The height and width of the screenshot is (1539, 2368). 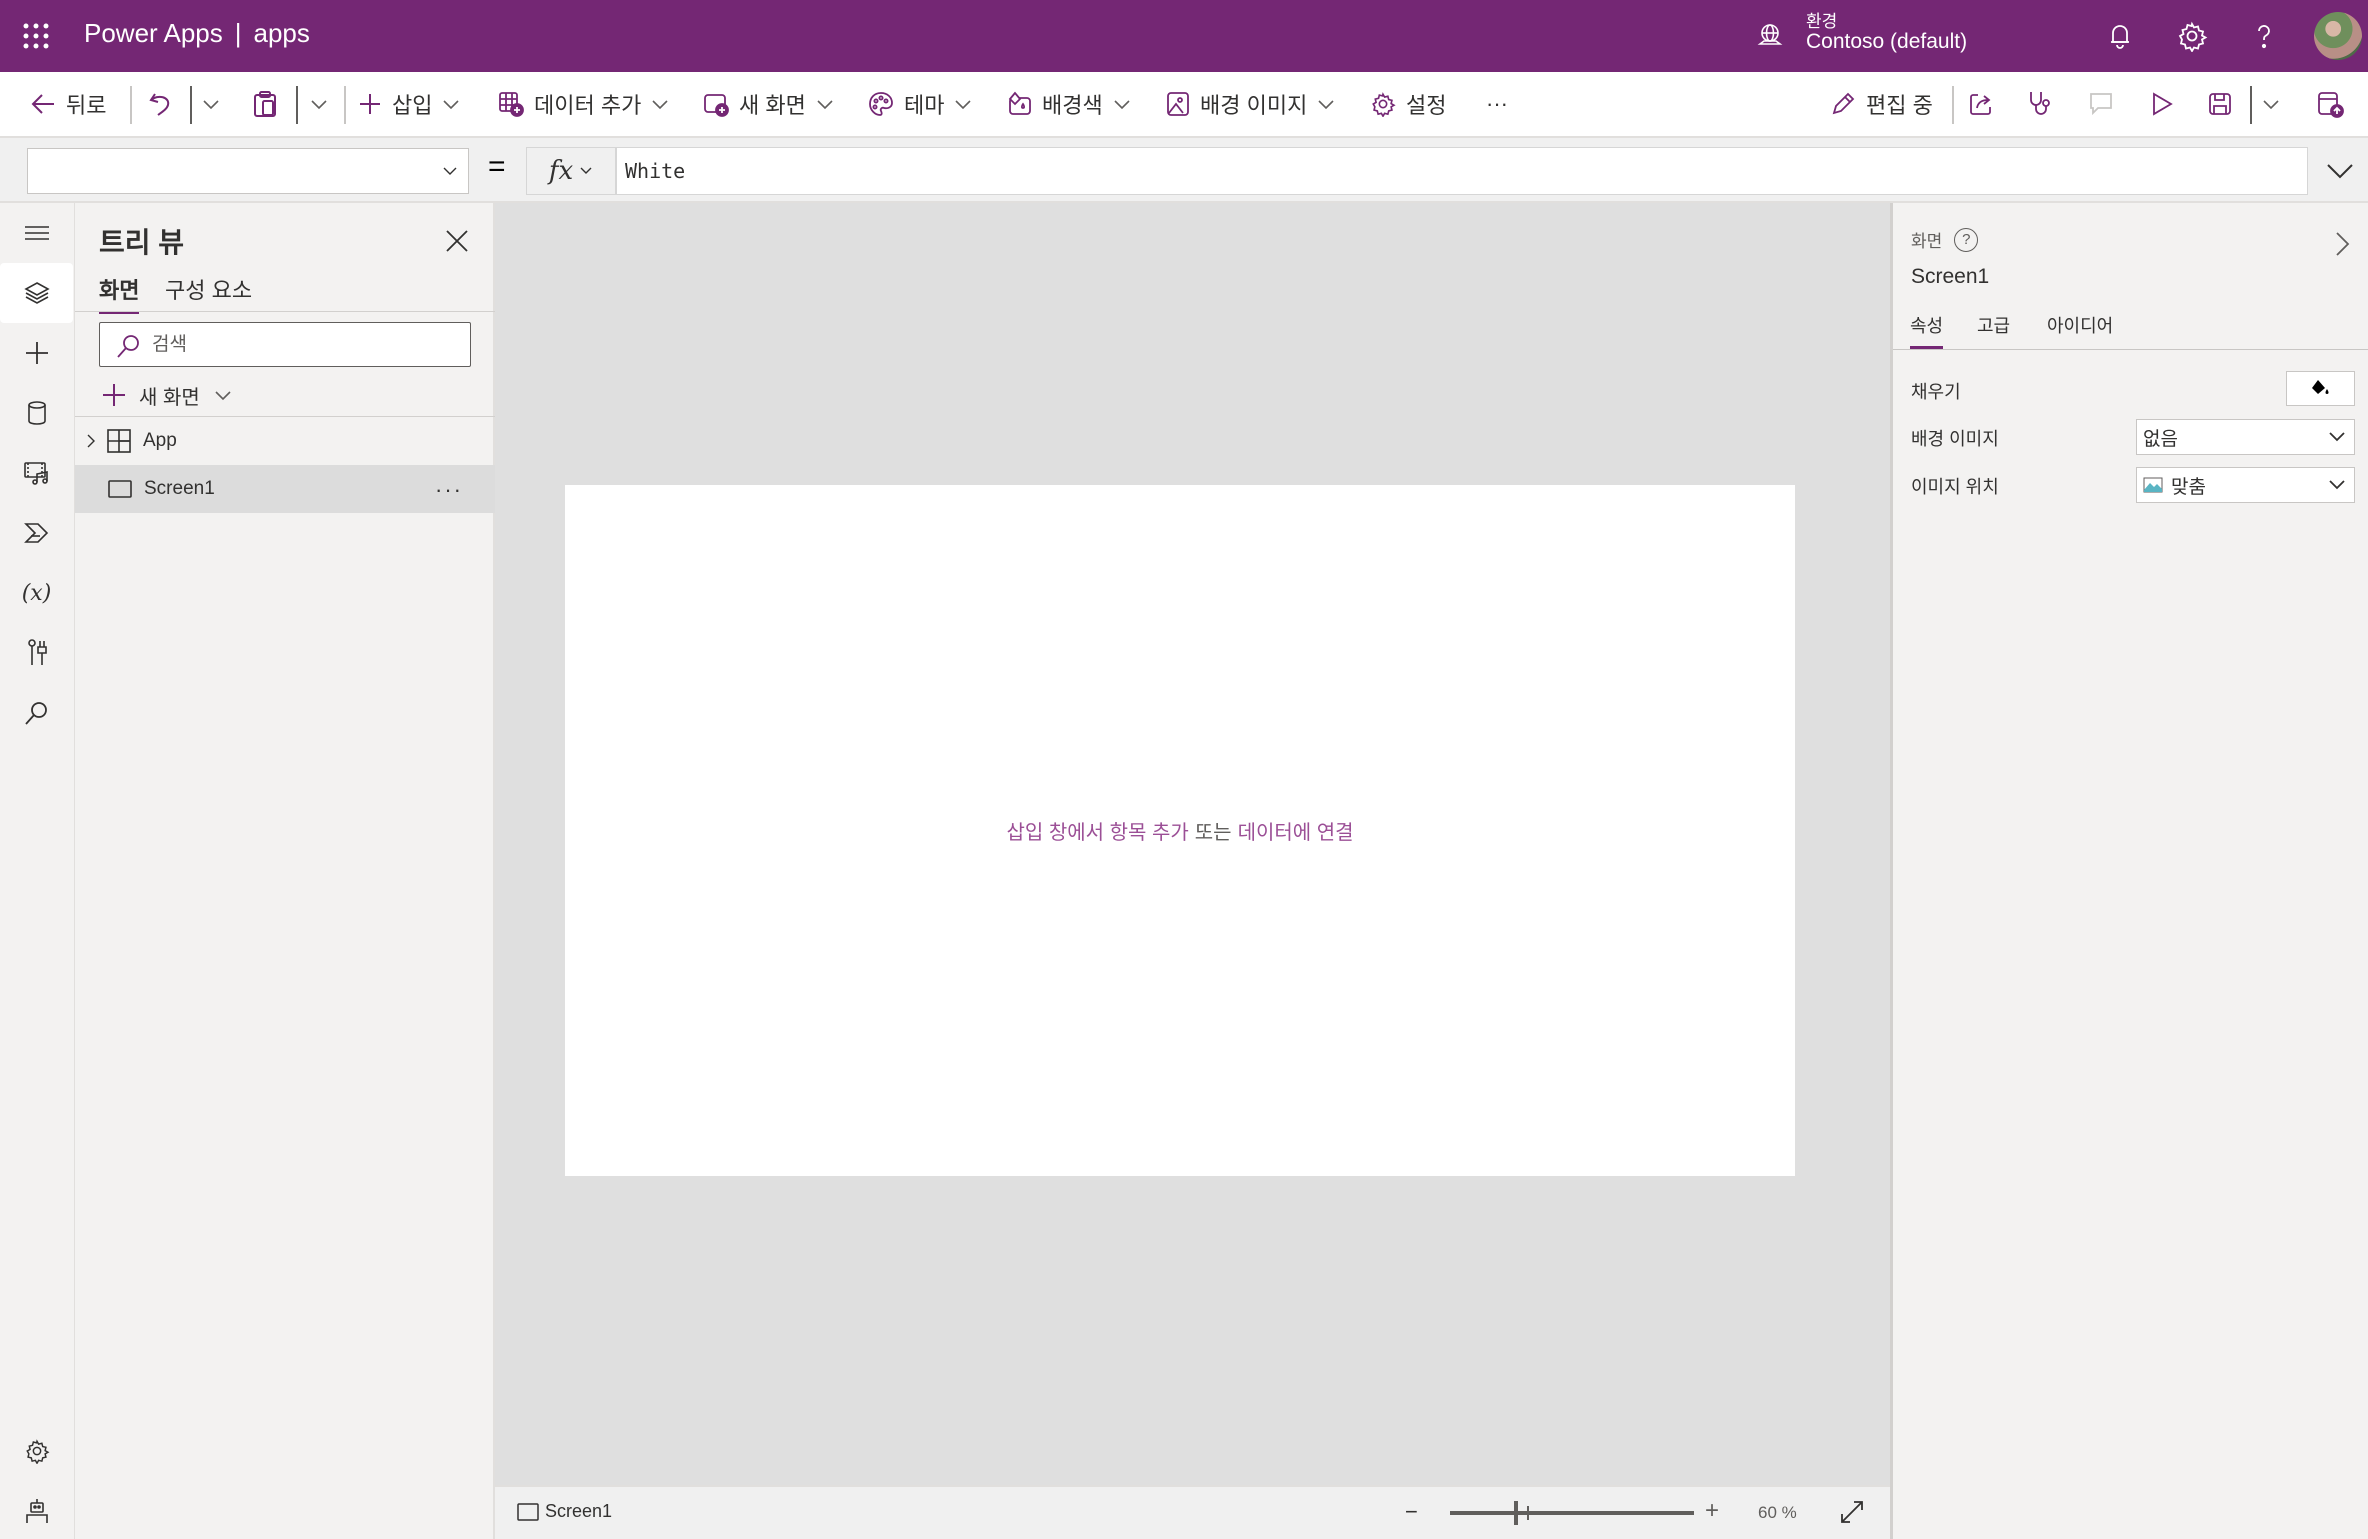 I want to click on copilot-bot-icon, so click(x=36, y=1510).